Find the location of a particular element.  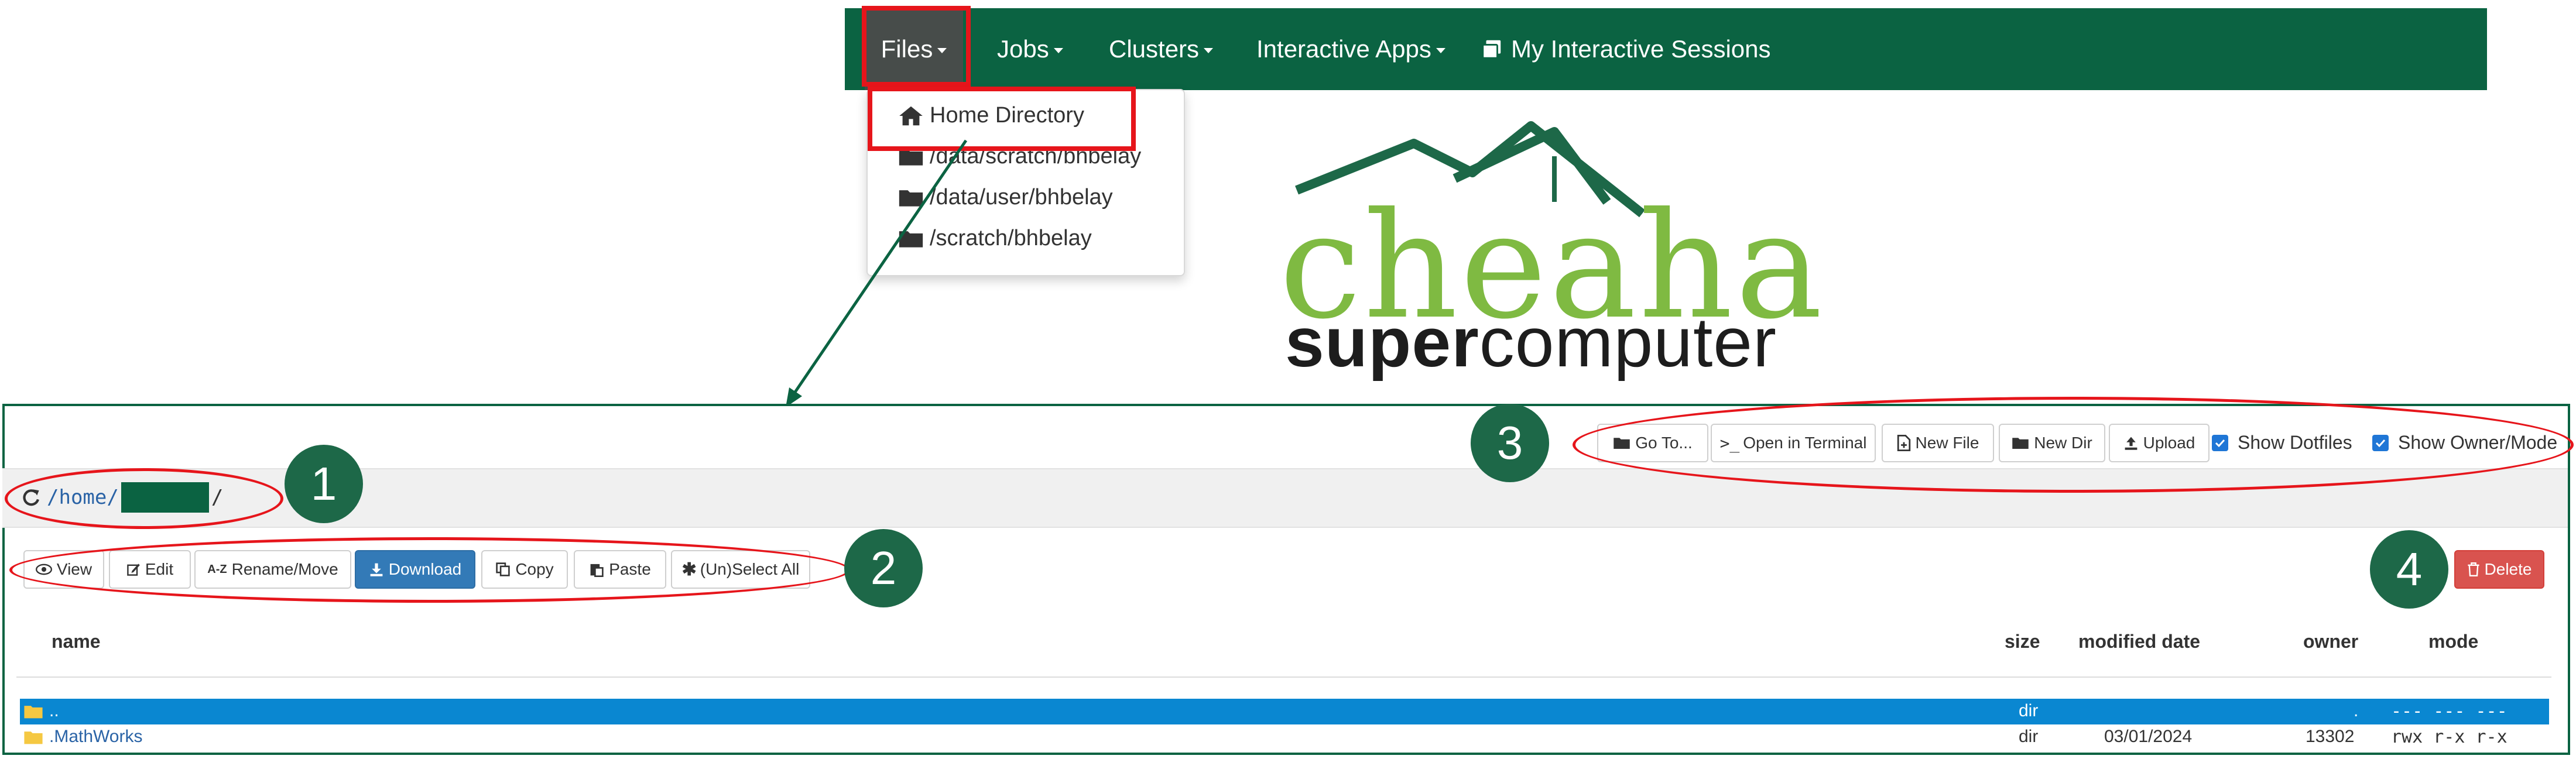

delete-button: Delete is located at coordinates (2499, 569).